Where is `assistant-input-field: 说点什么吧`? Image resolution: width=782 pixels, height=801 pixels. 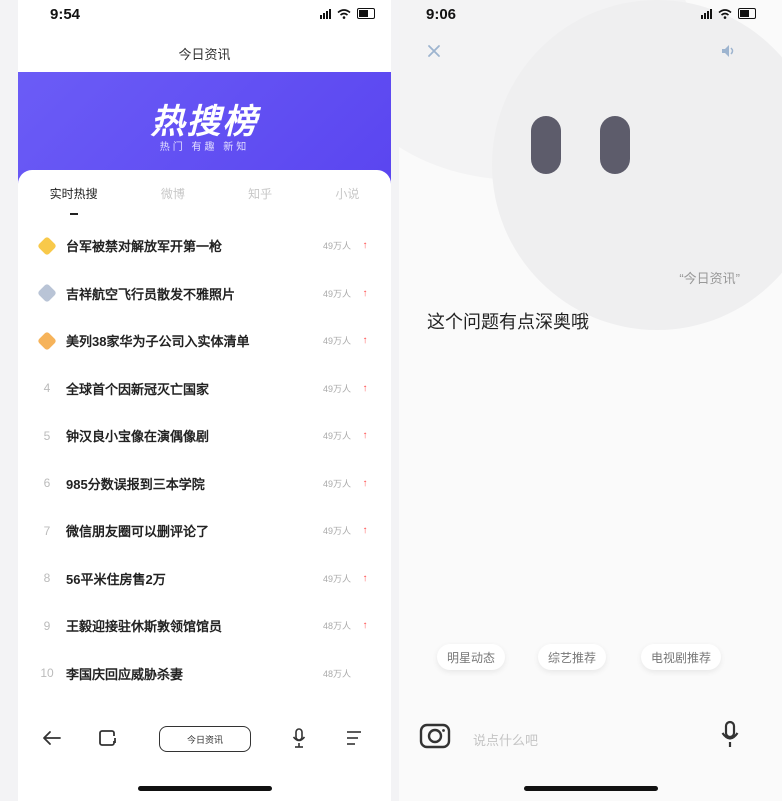 assistant-input-field: 说点什么吧 is located at coordinates (505, 739).